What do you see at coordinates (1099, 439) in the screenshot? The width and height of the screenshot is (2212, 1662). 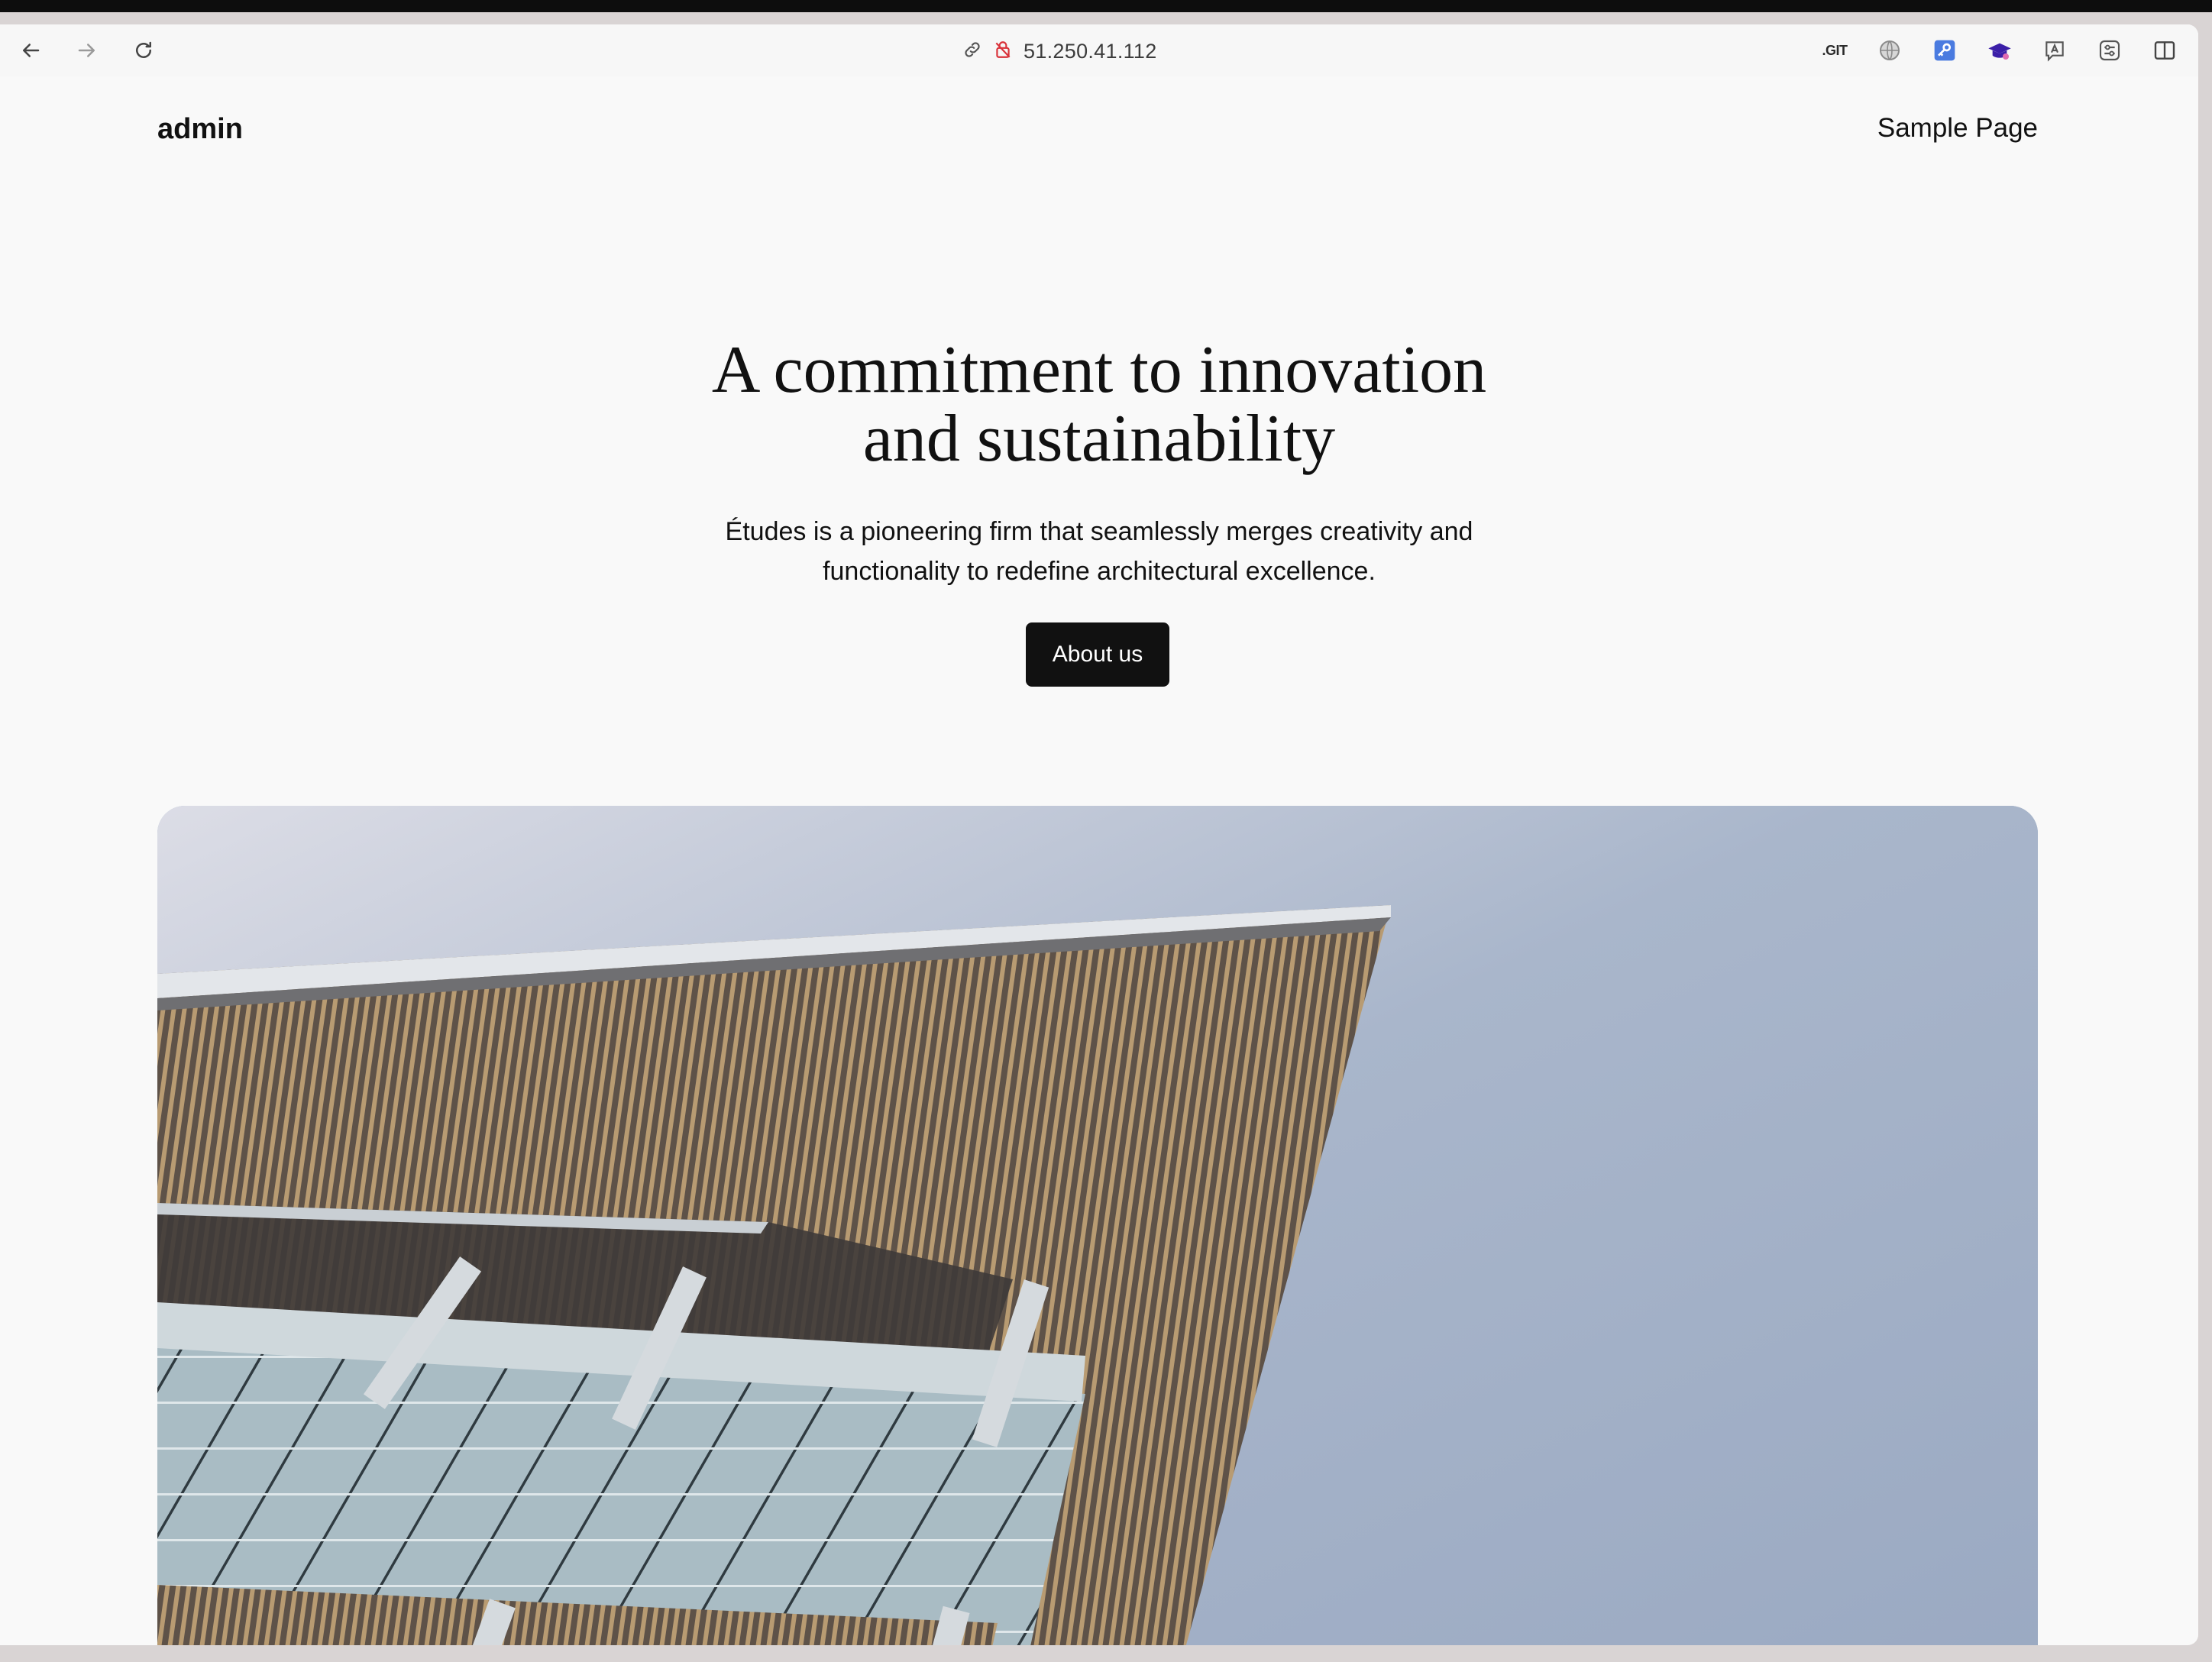 I see `hero-heading-line-2: and sustainability` at bounding box center [1099, 439].